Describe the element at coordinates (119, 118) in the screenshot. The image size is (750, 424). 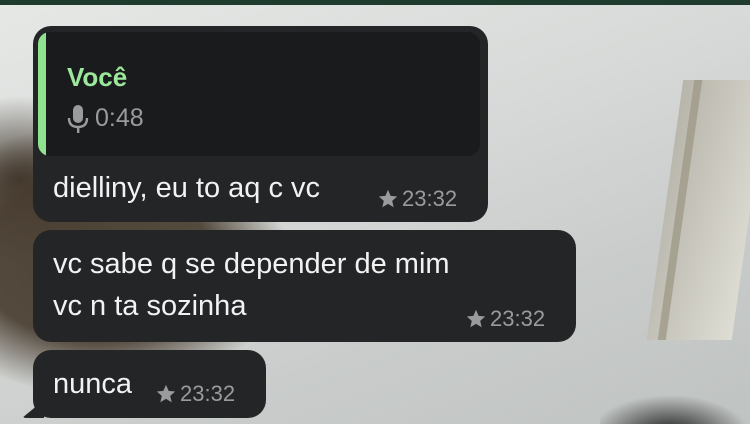
I see `voice-note-duration: 0:48` at that location.